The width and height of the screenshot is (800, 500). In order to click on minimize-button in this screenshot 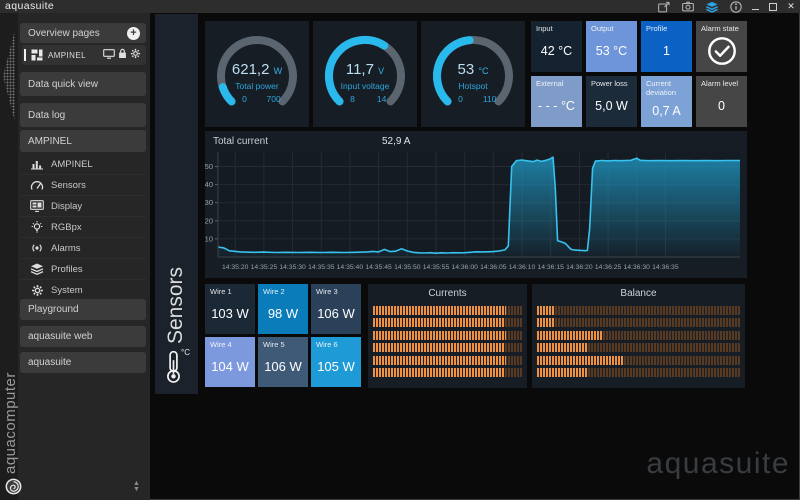, I will do `click(755, 6)`.